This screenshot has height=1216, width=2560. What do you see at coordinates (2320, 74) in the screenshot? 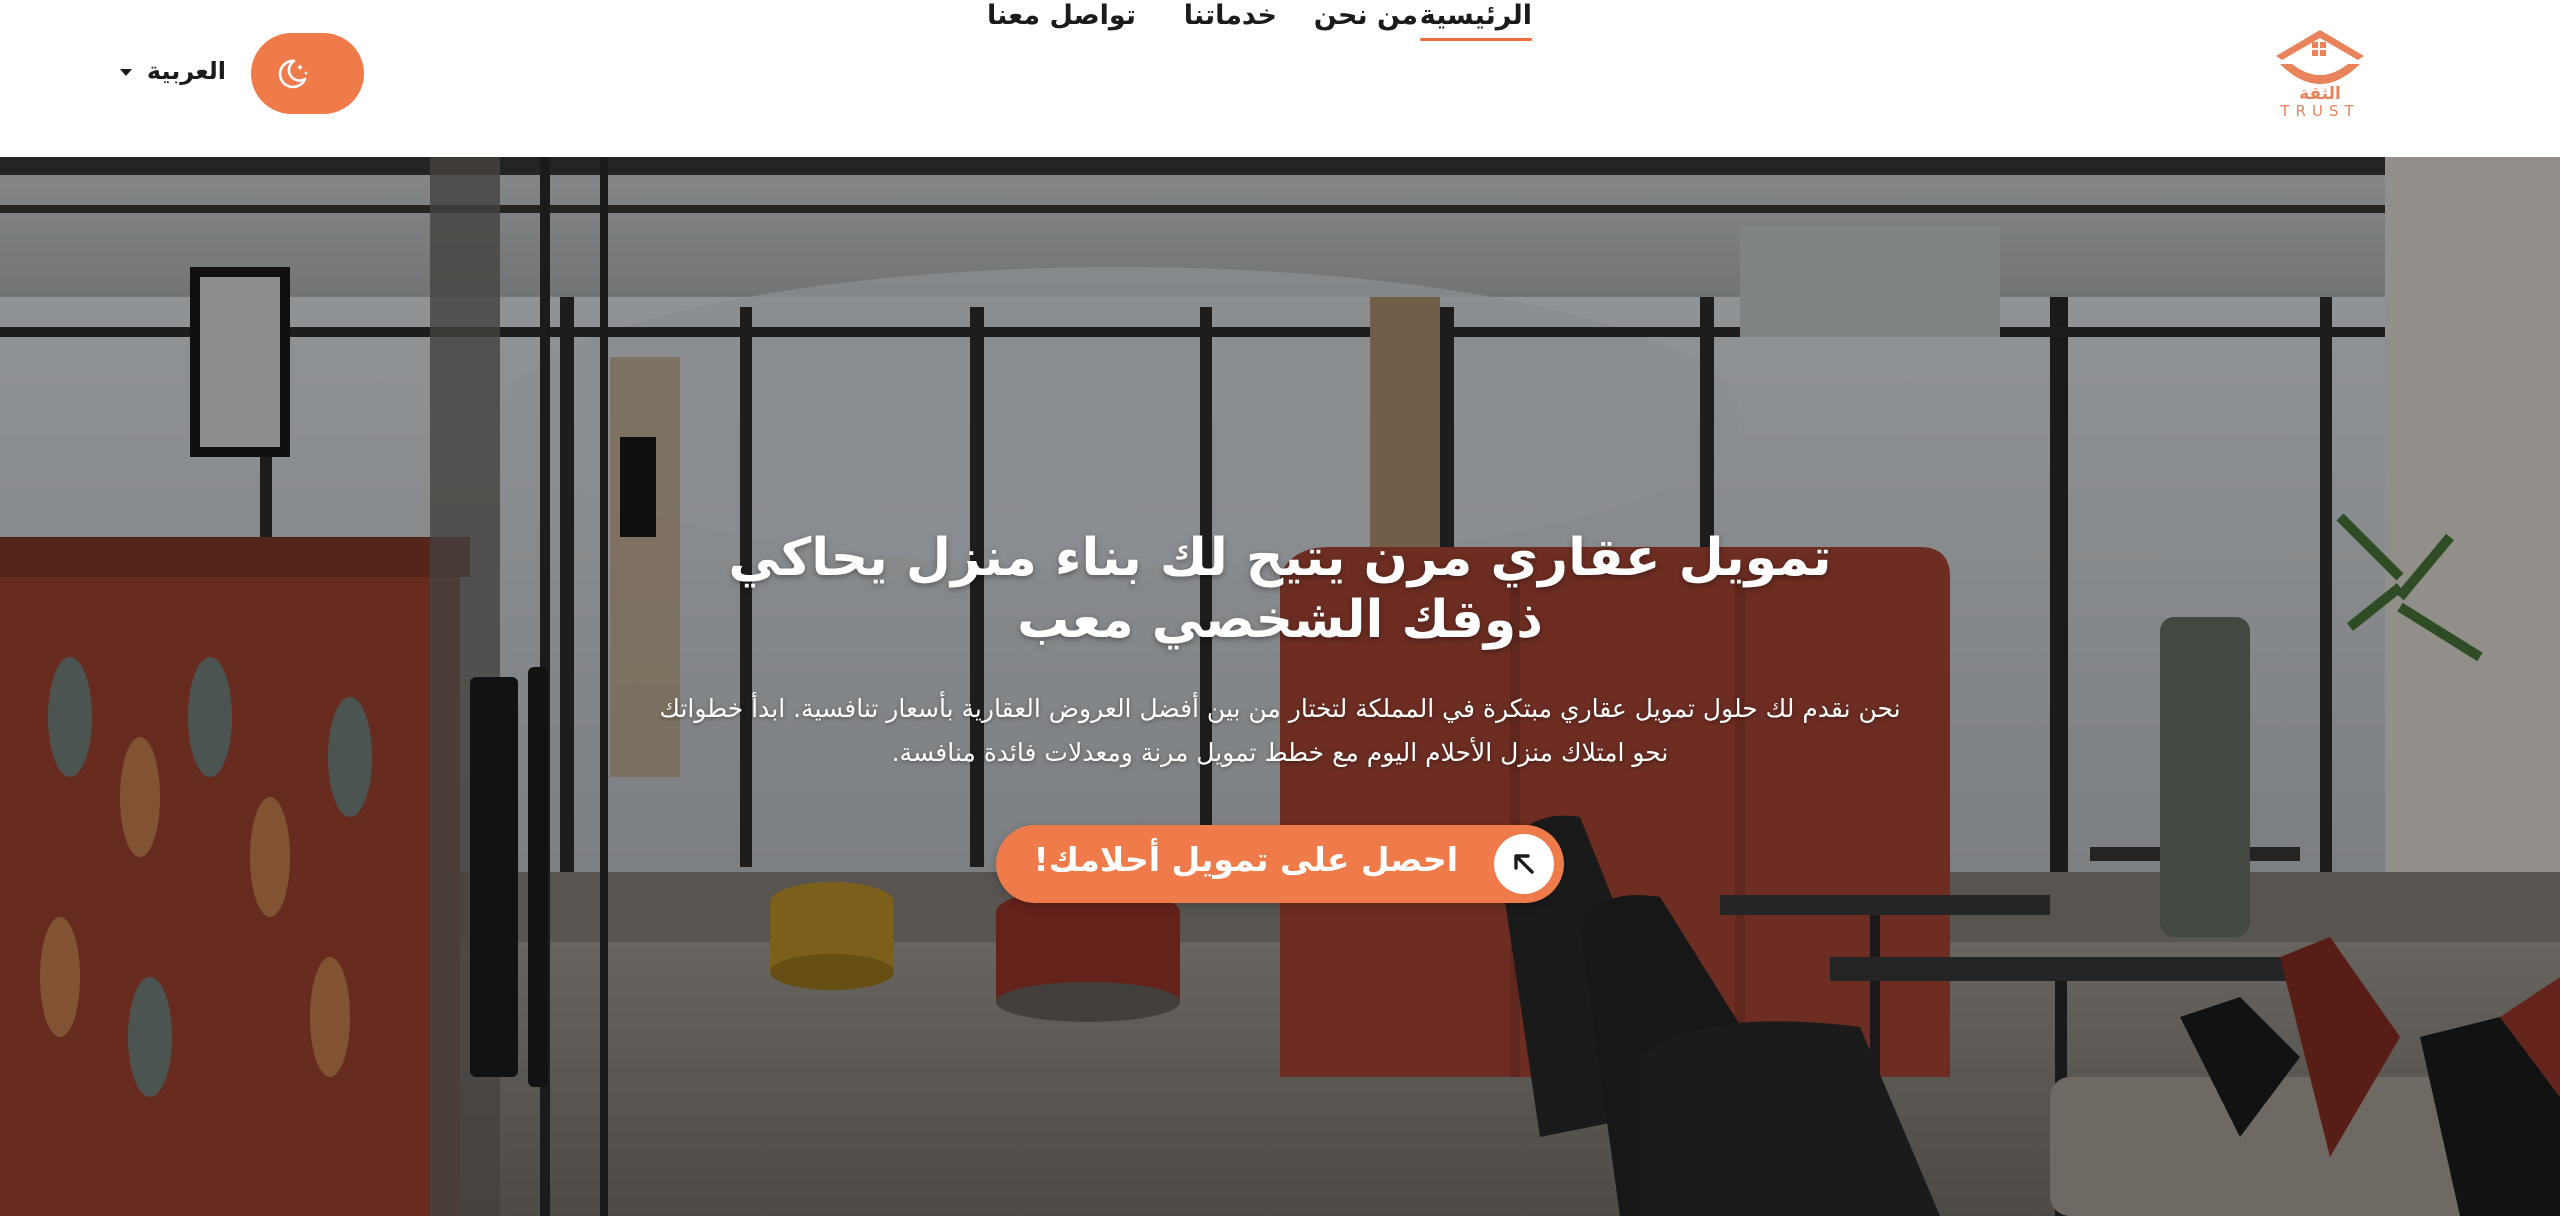
I see `site-logo: الثقة TRUST` at bounding box center [2320, 74].